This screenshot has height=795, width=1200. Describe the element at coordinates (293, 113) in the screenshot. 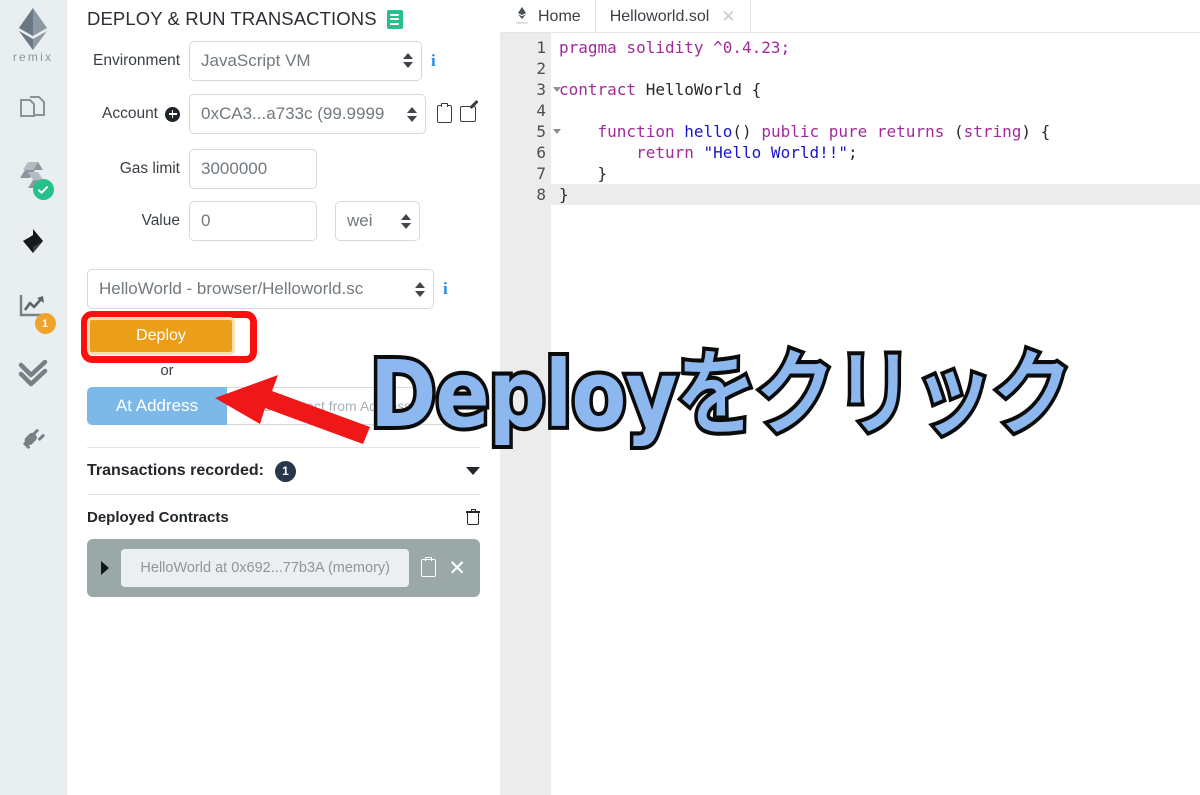

I see `account-value: 0xCA3...a733c (99.9999` at that location.